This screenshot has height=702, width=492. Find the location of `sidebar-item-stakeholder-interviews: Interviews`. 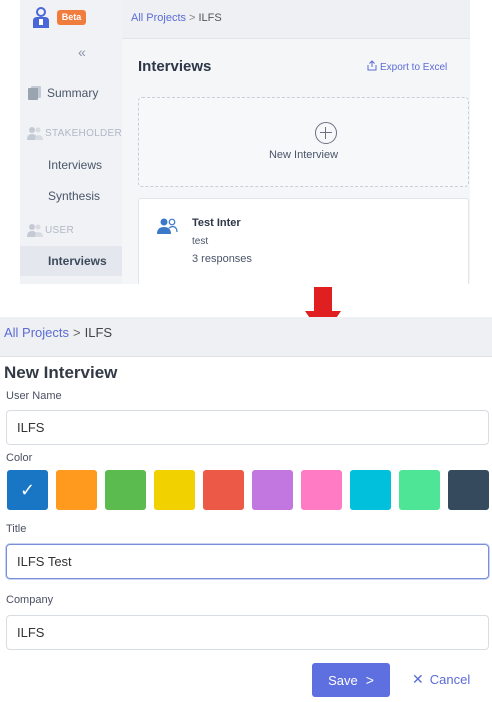

sidebar-item-stakeholder-interviews: Interviews is located at coordinates (71, 165).